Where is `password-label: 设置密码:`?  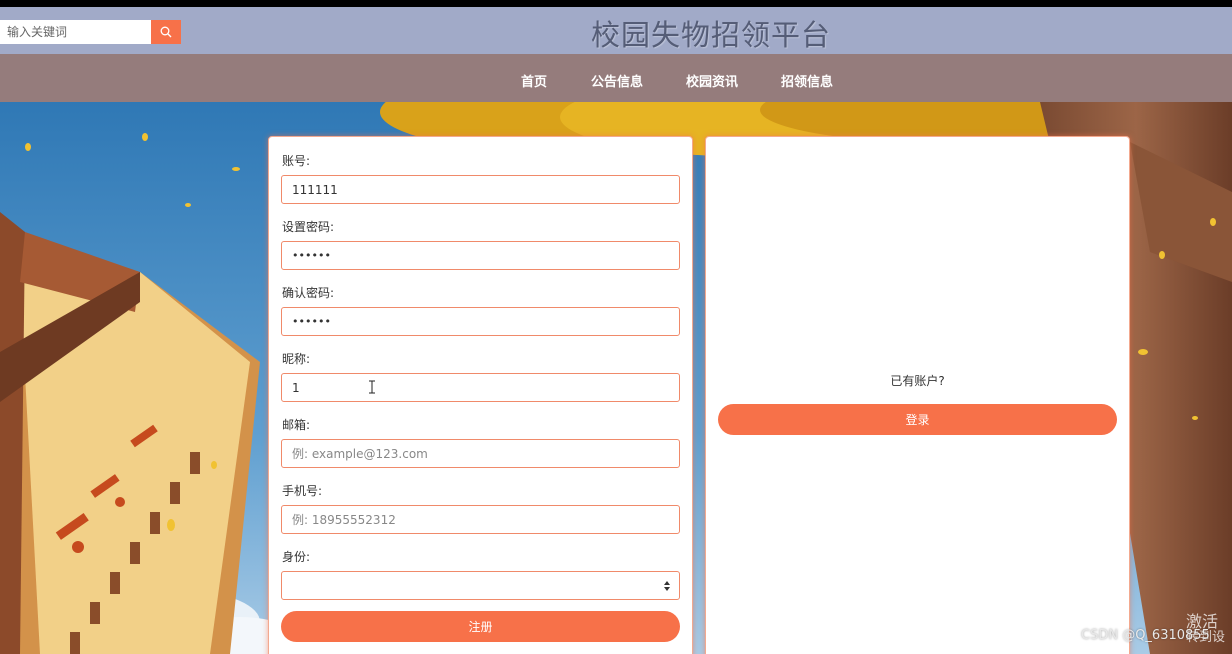
password-label: 设置密码: is located at coordinates (308, 227).